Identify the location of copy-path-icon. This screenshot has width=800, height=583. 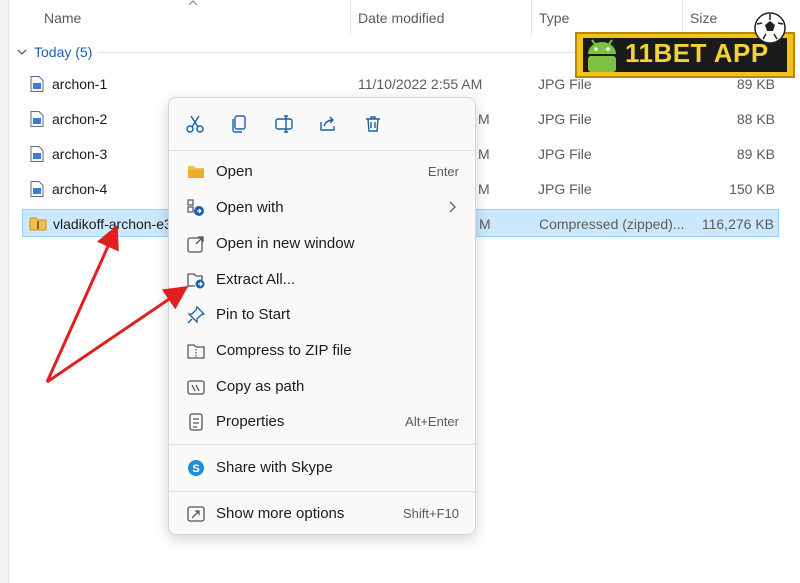
(196, 387).